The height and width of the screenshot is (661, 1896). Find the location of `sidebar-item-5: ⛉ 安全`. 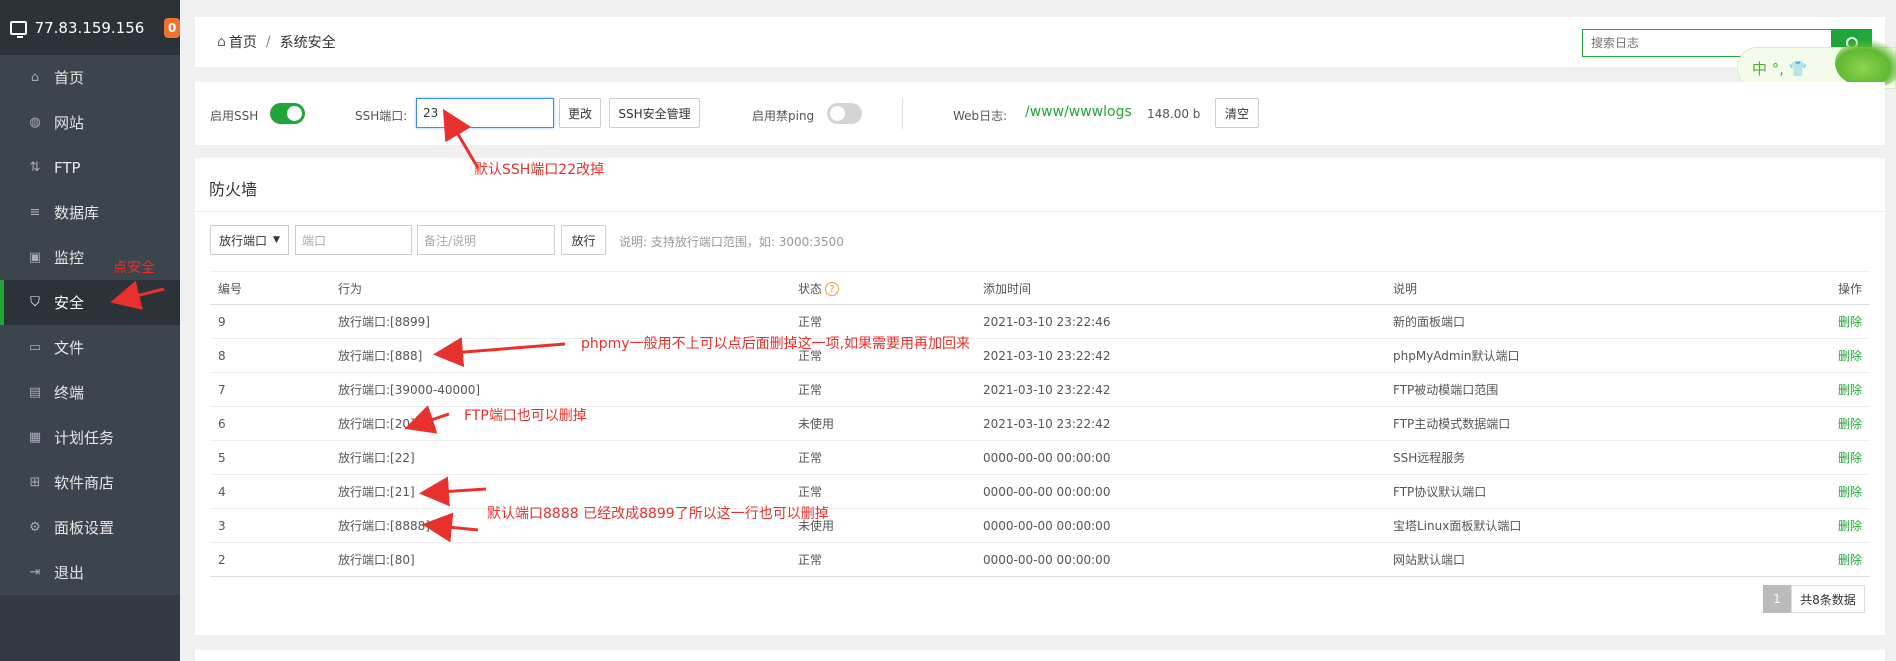

sidebar-item-5: ⛉ 安全 is located at coordinates (90, 302).